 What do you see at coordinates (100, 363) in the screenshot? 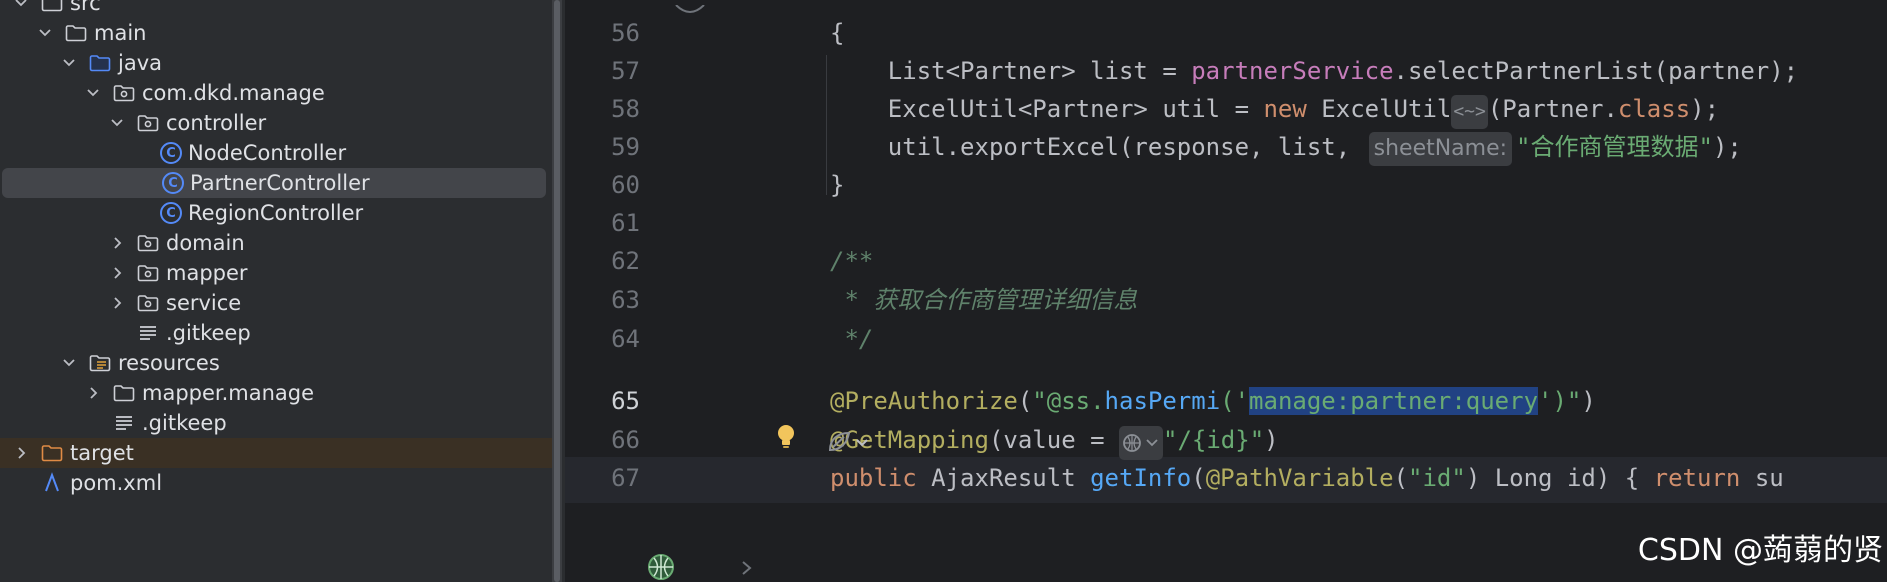
I see `resources-folder-icon` at bounding box center [100, 363].